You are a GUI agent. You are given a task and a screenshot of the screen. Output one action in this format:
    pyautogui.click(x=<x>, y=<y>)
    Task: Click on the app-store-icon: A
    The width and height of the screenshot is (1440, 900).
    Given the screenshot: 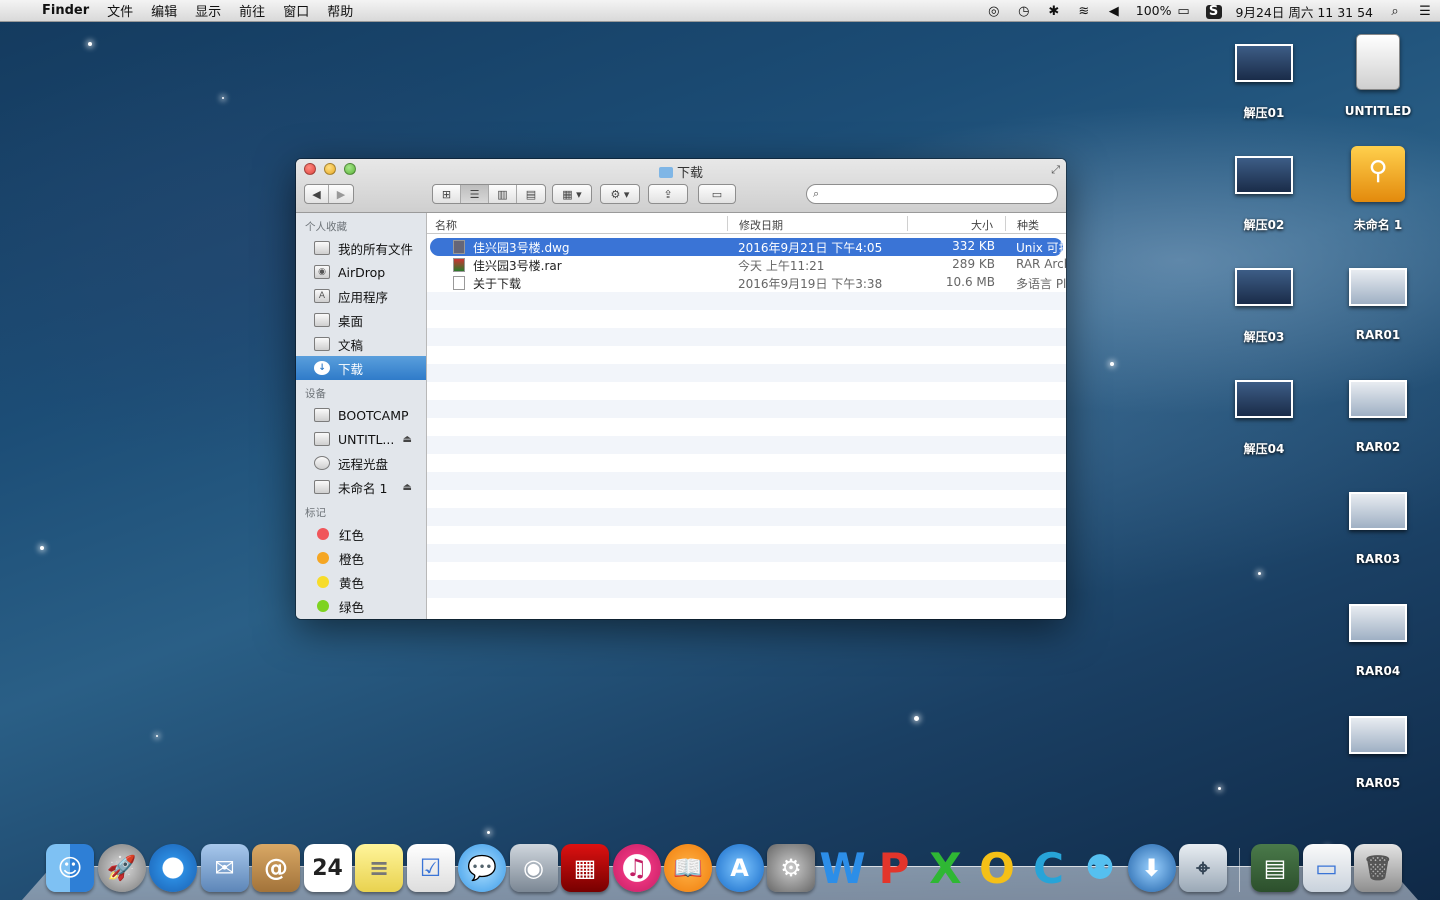 What is the action you would take?
    pyautogui.click(x=739, y=868)
    